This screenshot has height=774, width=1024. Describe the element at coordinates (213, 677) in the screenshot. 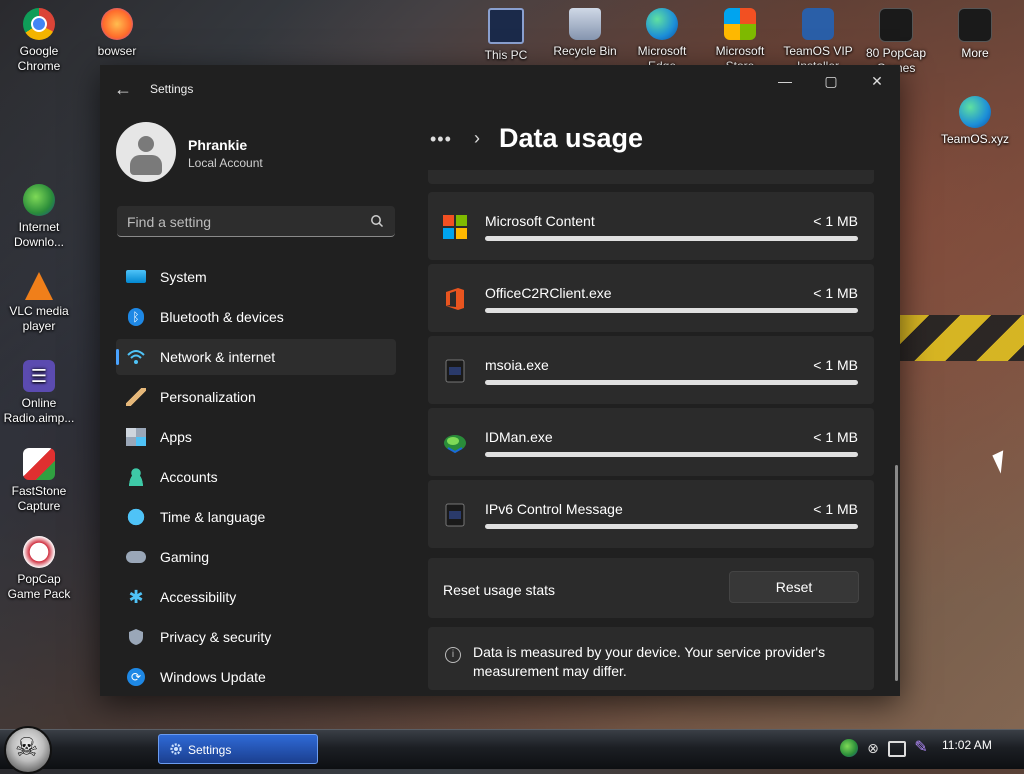

I see `sidebar-item-label: Windows Update` at that location.